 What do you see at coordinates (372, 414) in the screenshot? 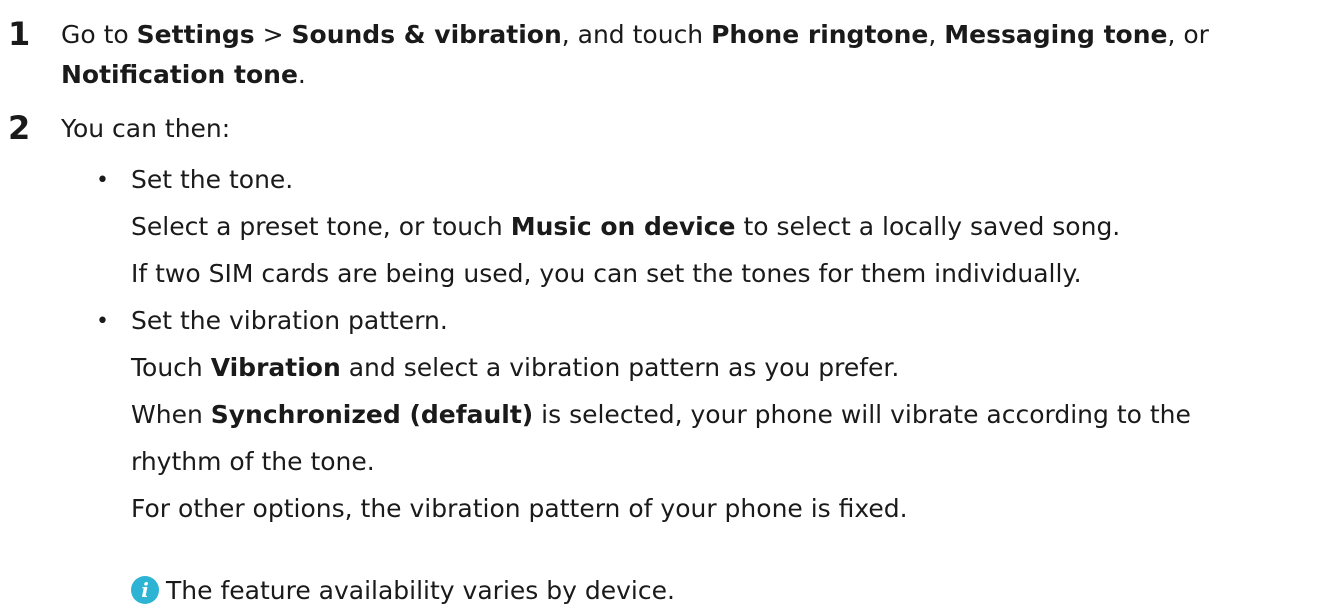
I see `synchronized-default-term: Synchronized (default)` at bounding box center [372, 414].